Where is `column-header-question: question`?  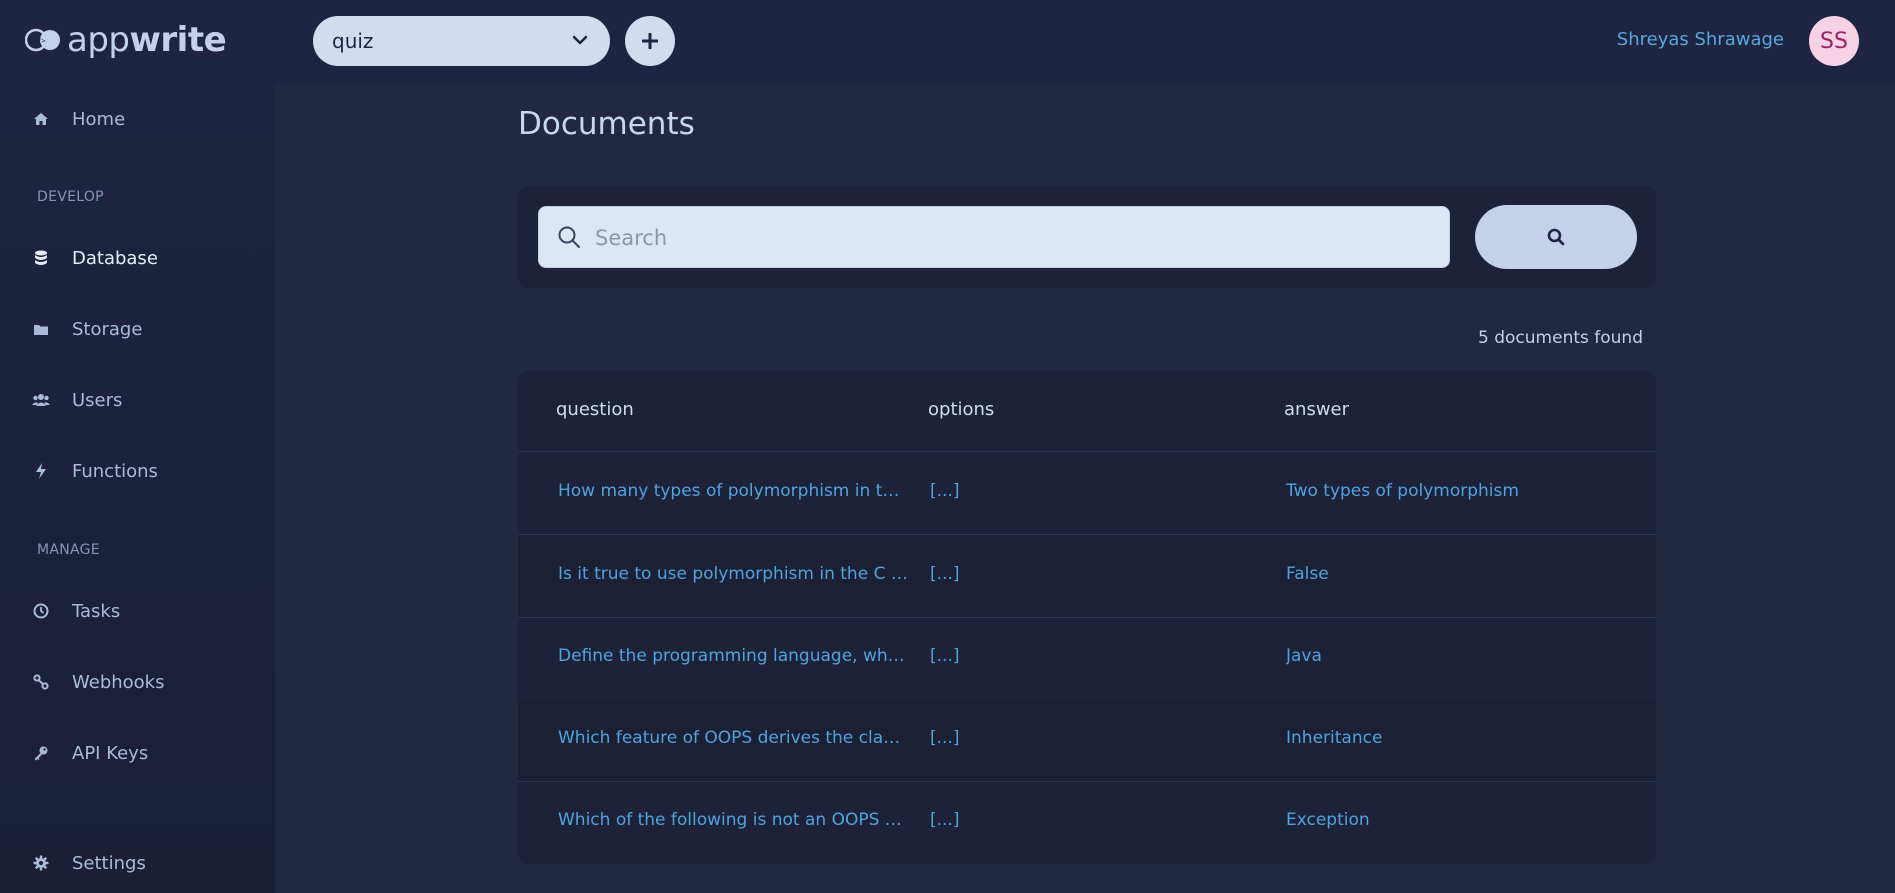 column-header-question: question is located at coordinates (595, 409).